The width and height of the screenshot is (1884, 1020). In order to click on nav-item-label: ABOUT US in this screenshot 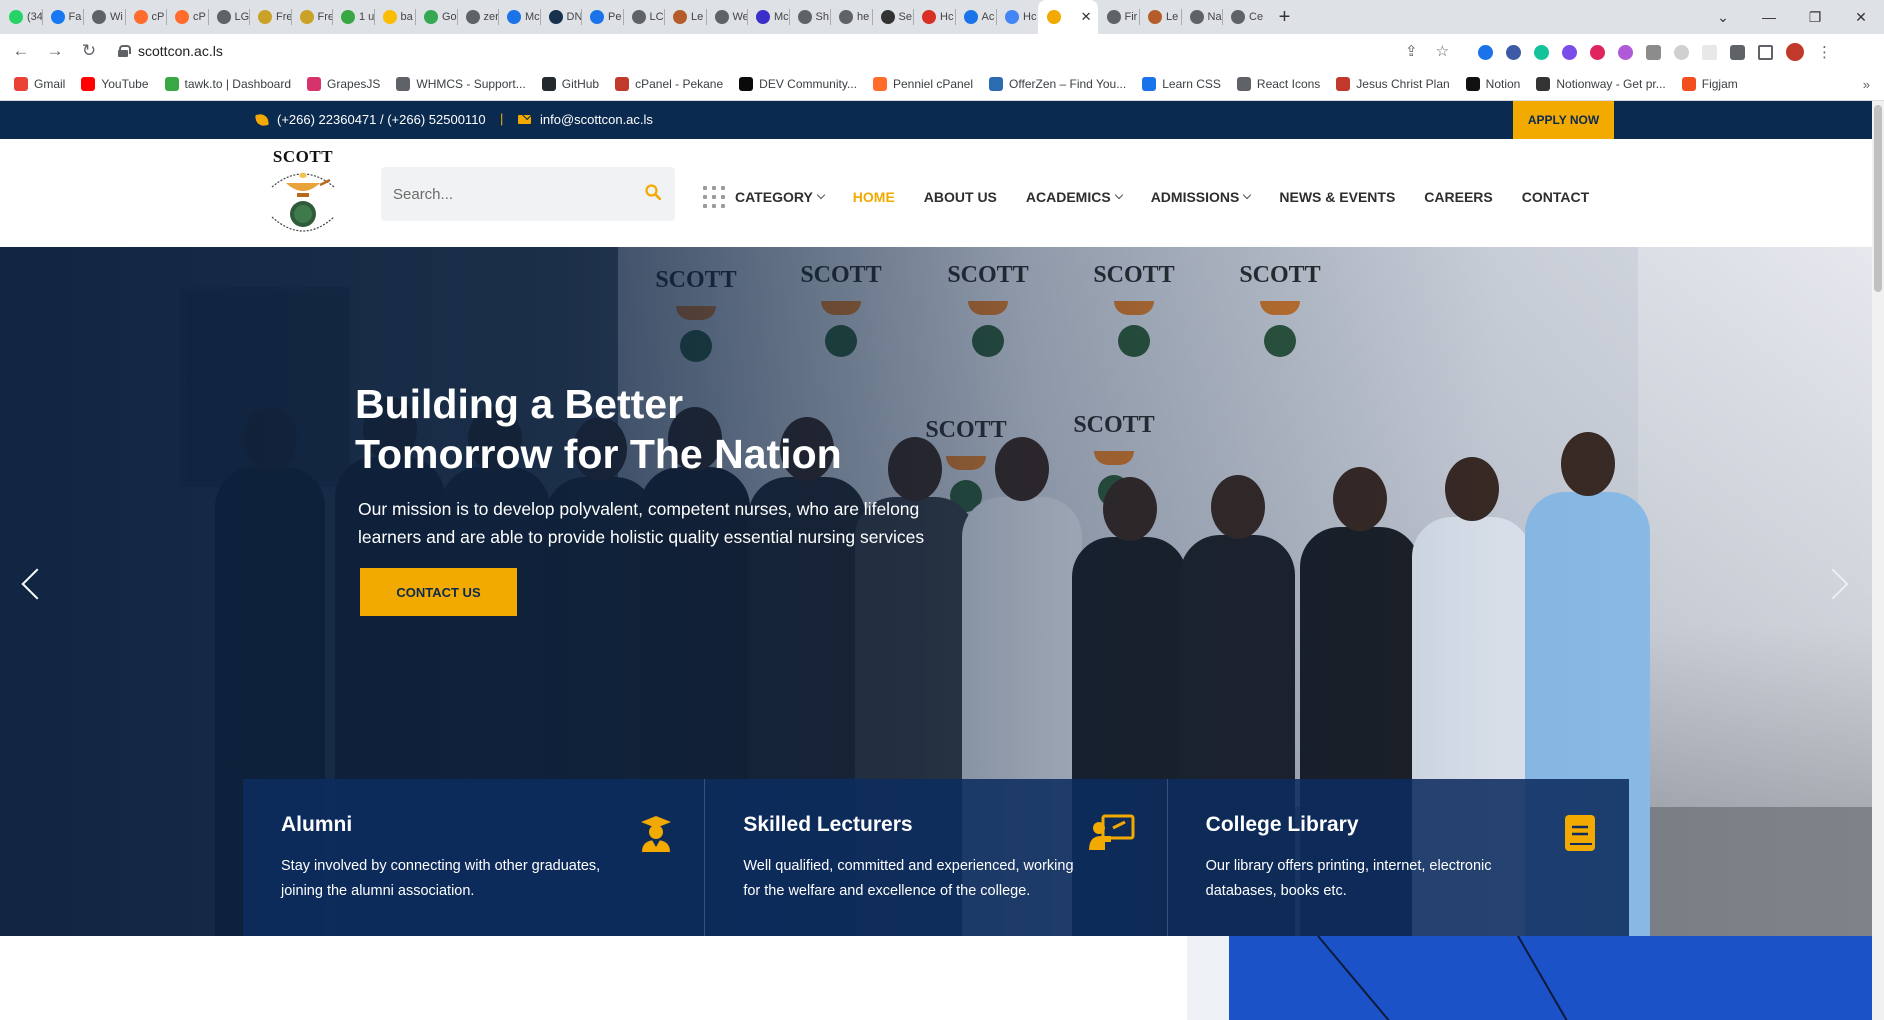, I will do `click(960, 197)`.